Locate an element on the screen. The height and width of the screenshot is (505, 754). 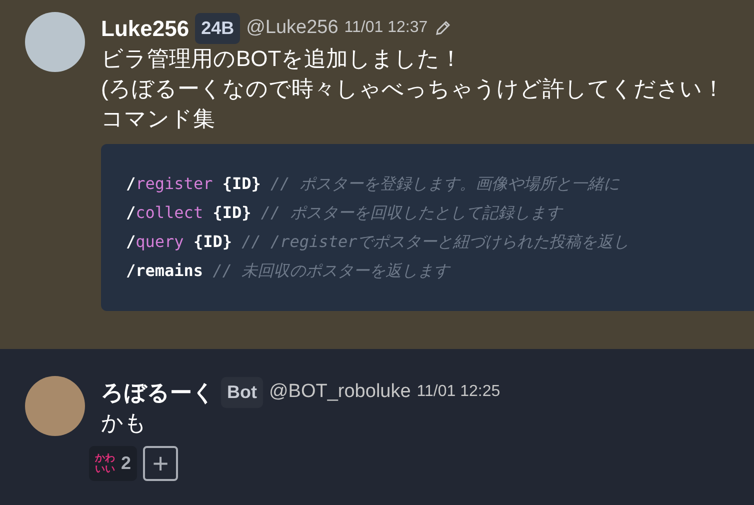
message-text: ビラ管理用のBOTを追加しました！ is located at coordinates (282, 59).